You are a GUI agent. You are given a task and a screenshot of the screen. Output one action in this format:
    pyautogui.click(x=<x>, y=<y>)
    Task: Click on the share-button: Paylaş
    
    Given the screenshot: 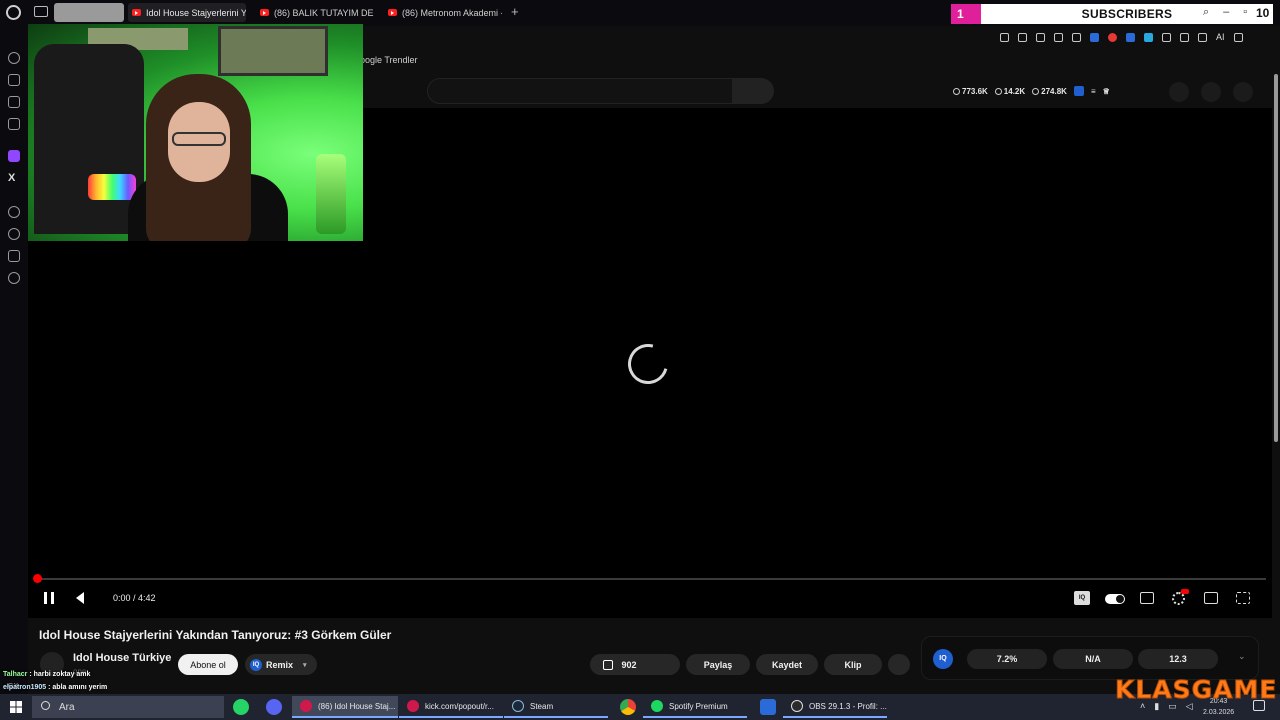 What is the action you would take?
    pyautogui.click(x=718, y=664)
    